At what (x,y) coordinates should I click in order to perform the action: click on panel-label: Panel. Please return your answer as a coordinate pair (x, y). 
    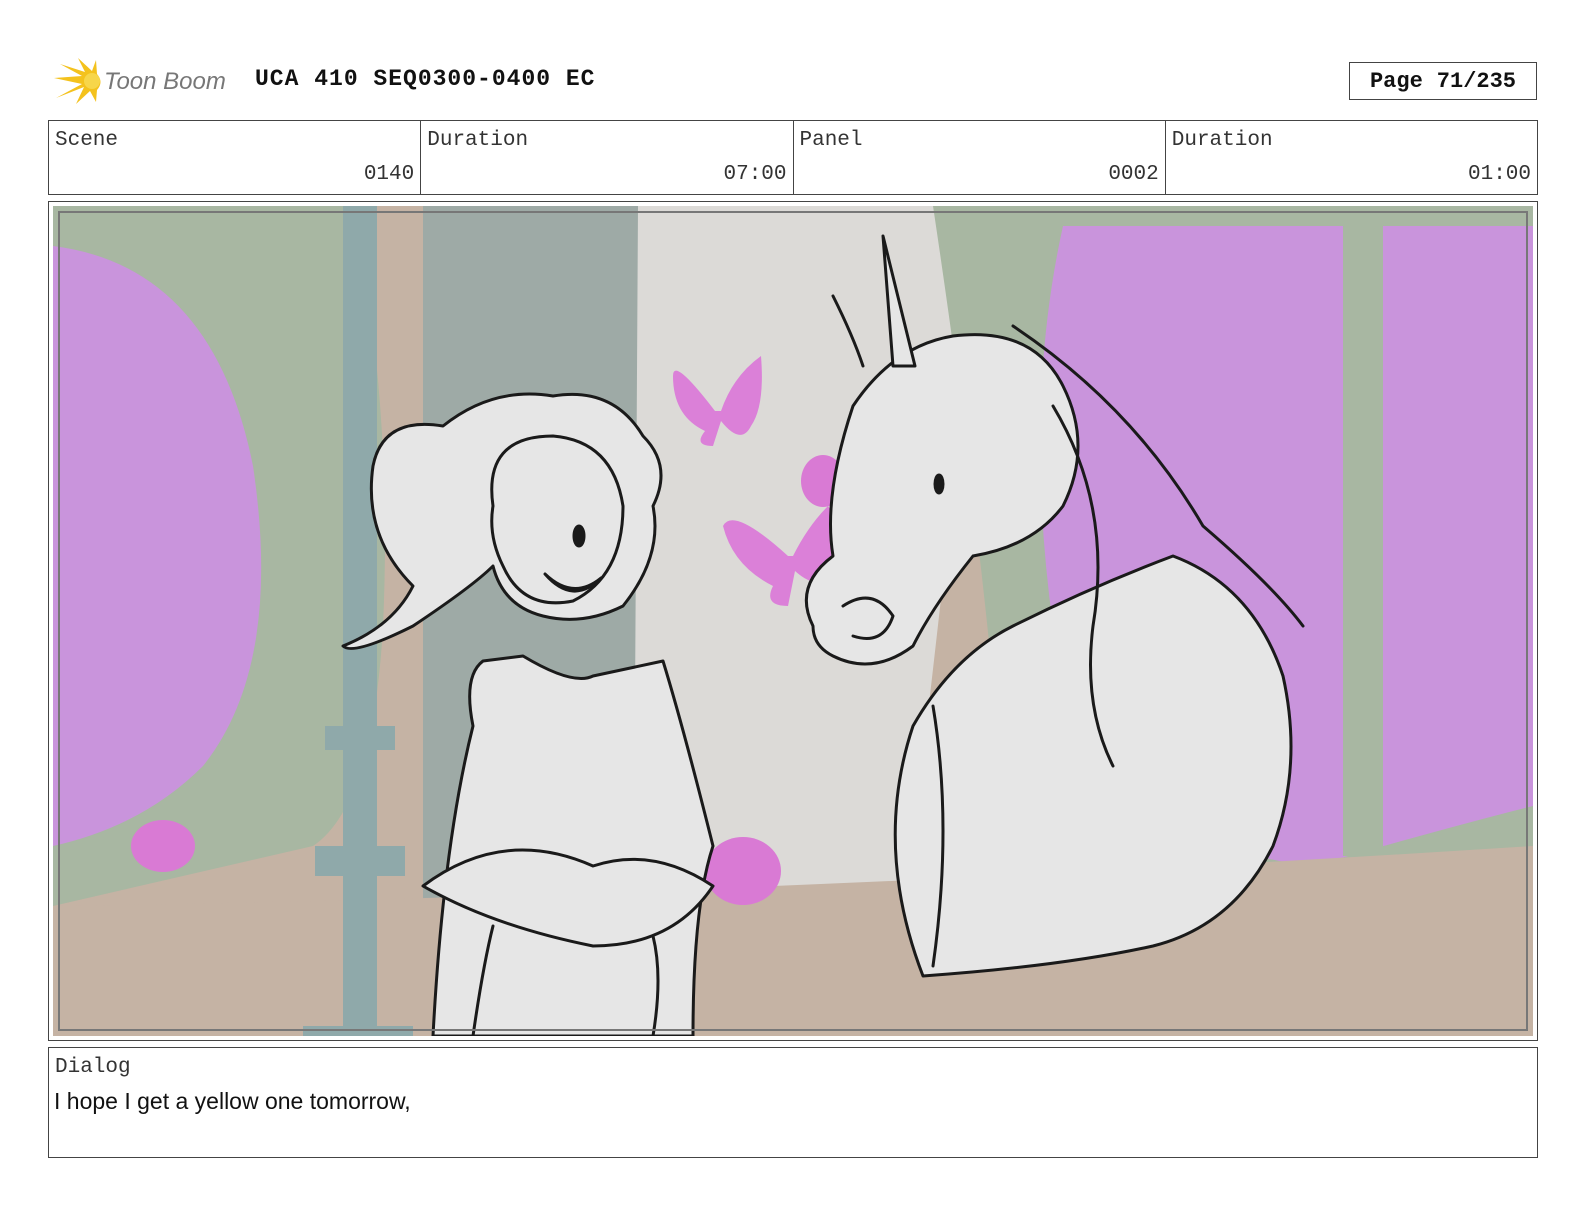
    Looking at the image, I should click on (831, 140).